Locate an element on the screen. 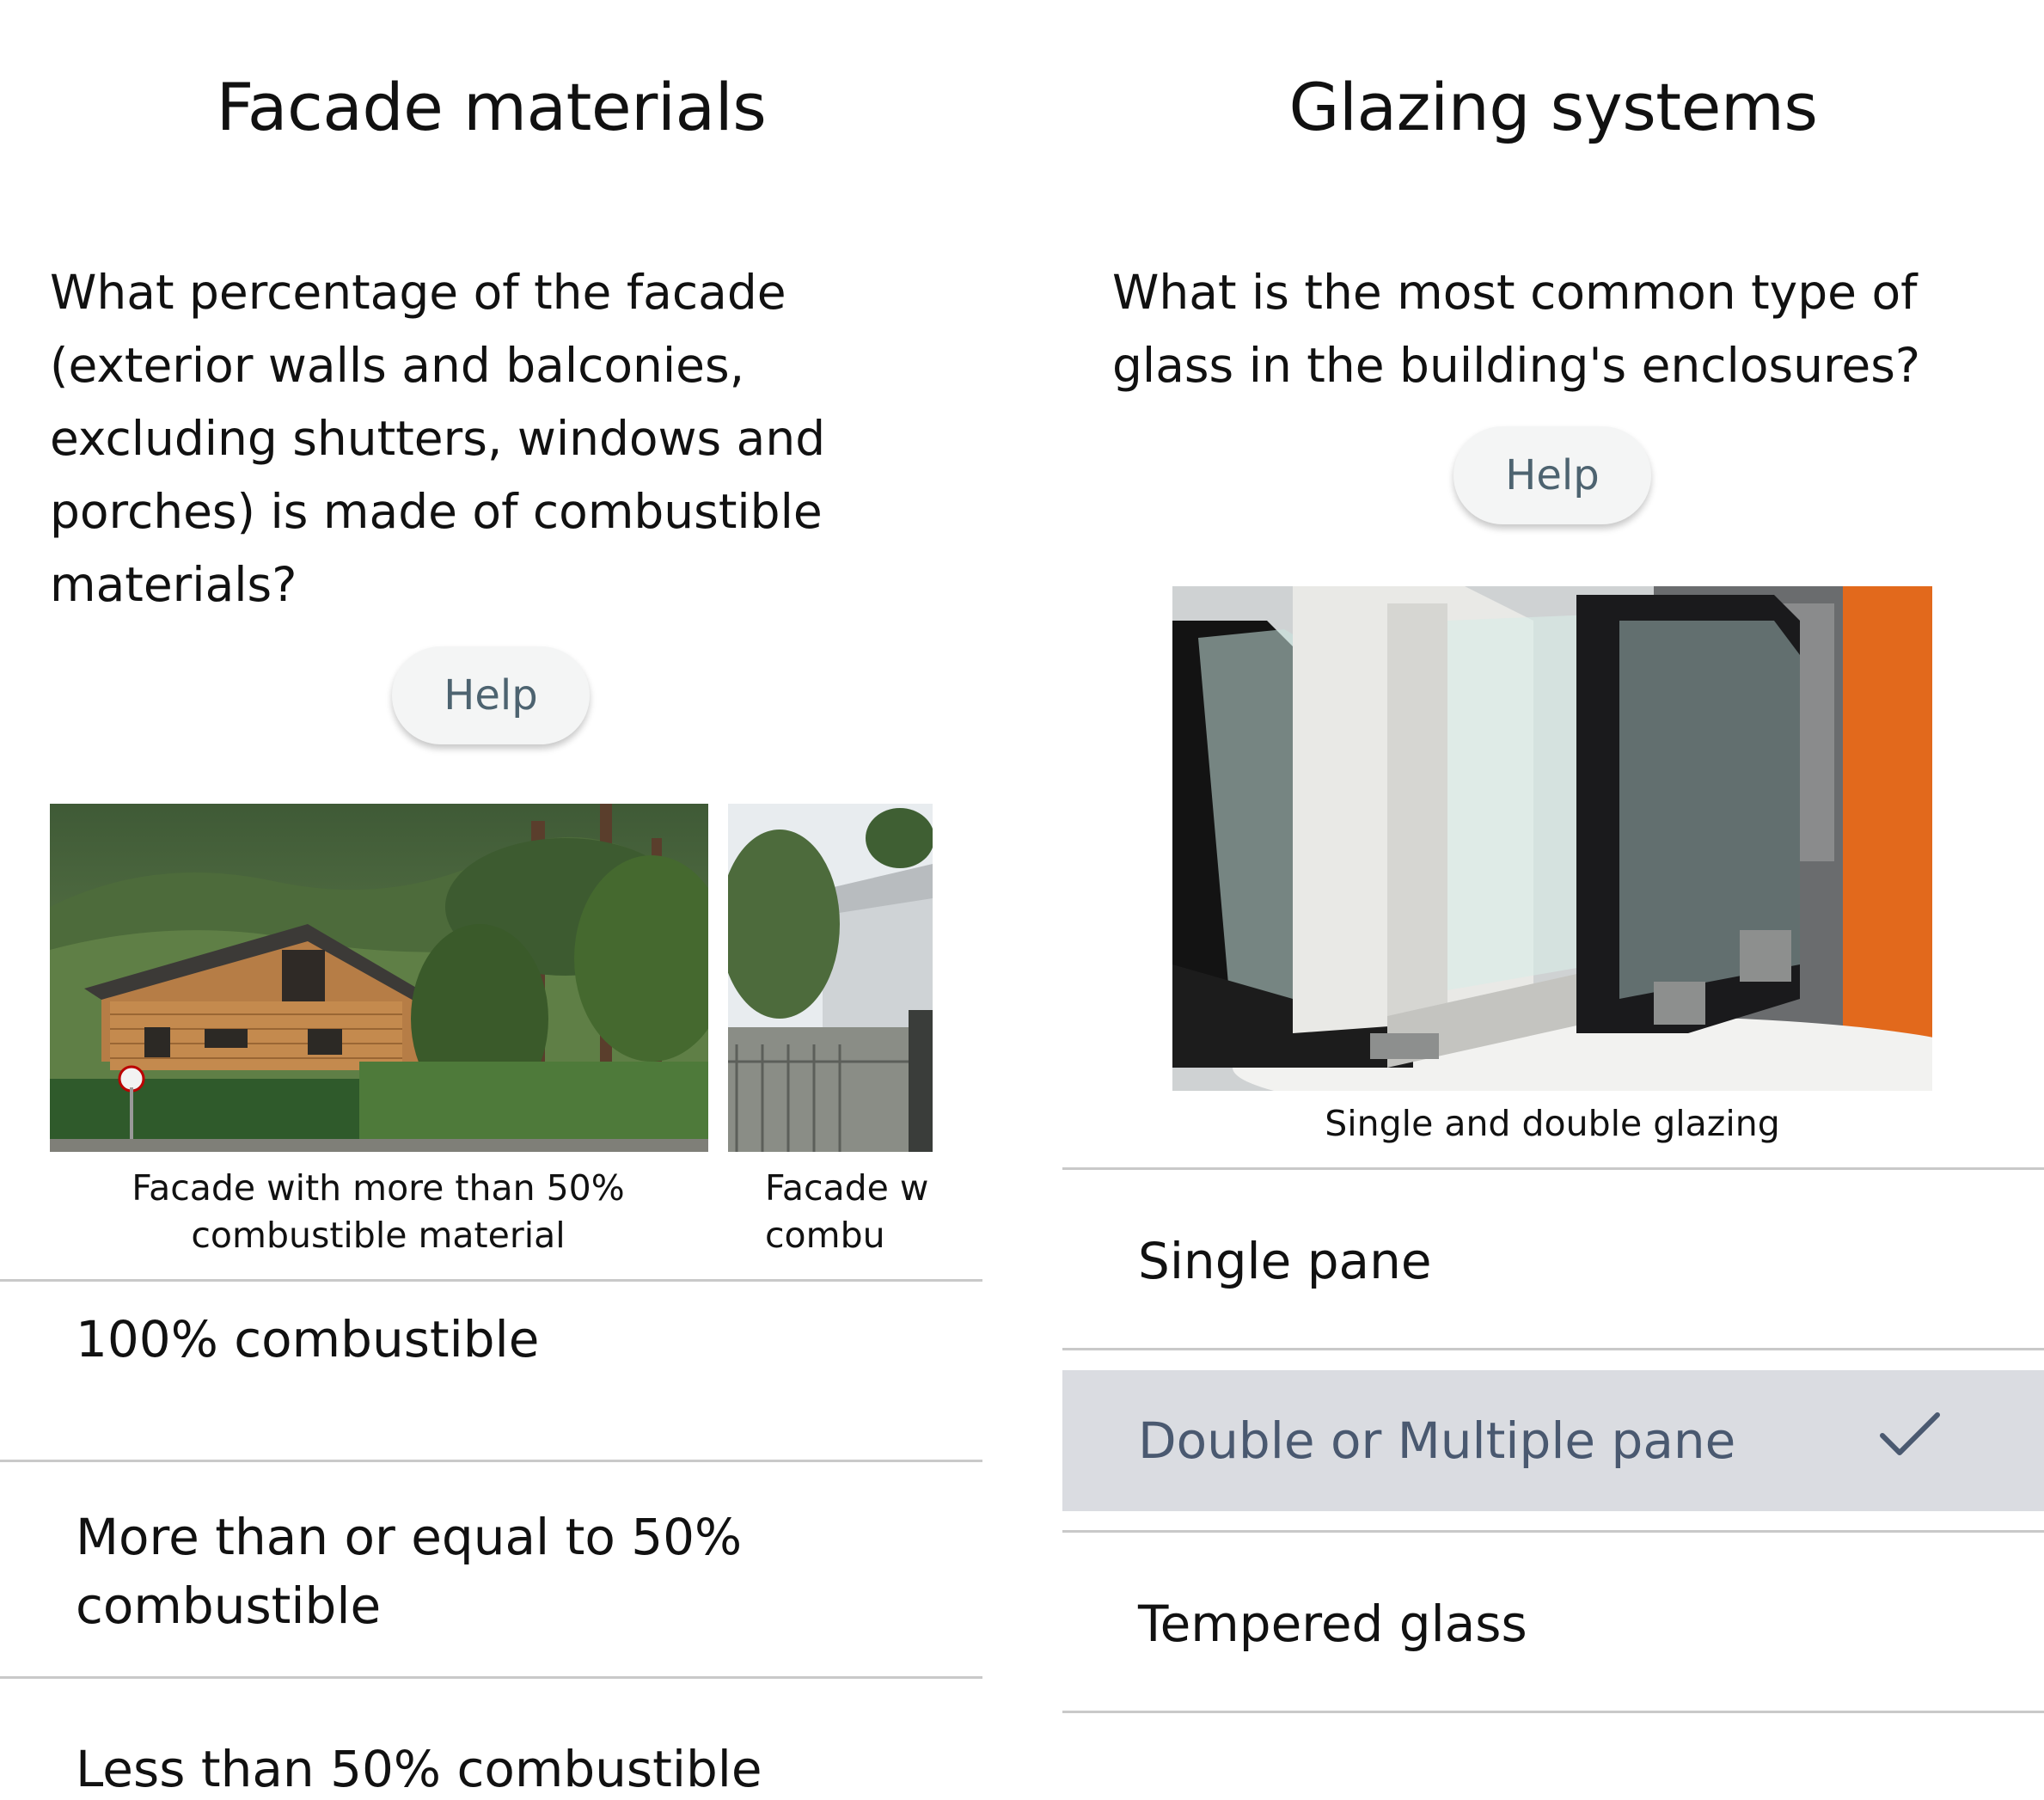  option-label: Double or Multiple pane is located at coordinates (1437, 1440).